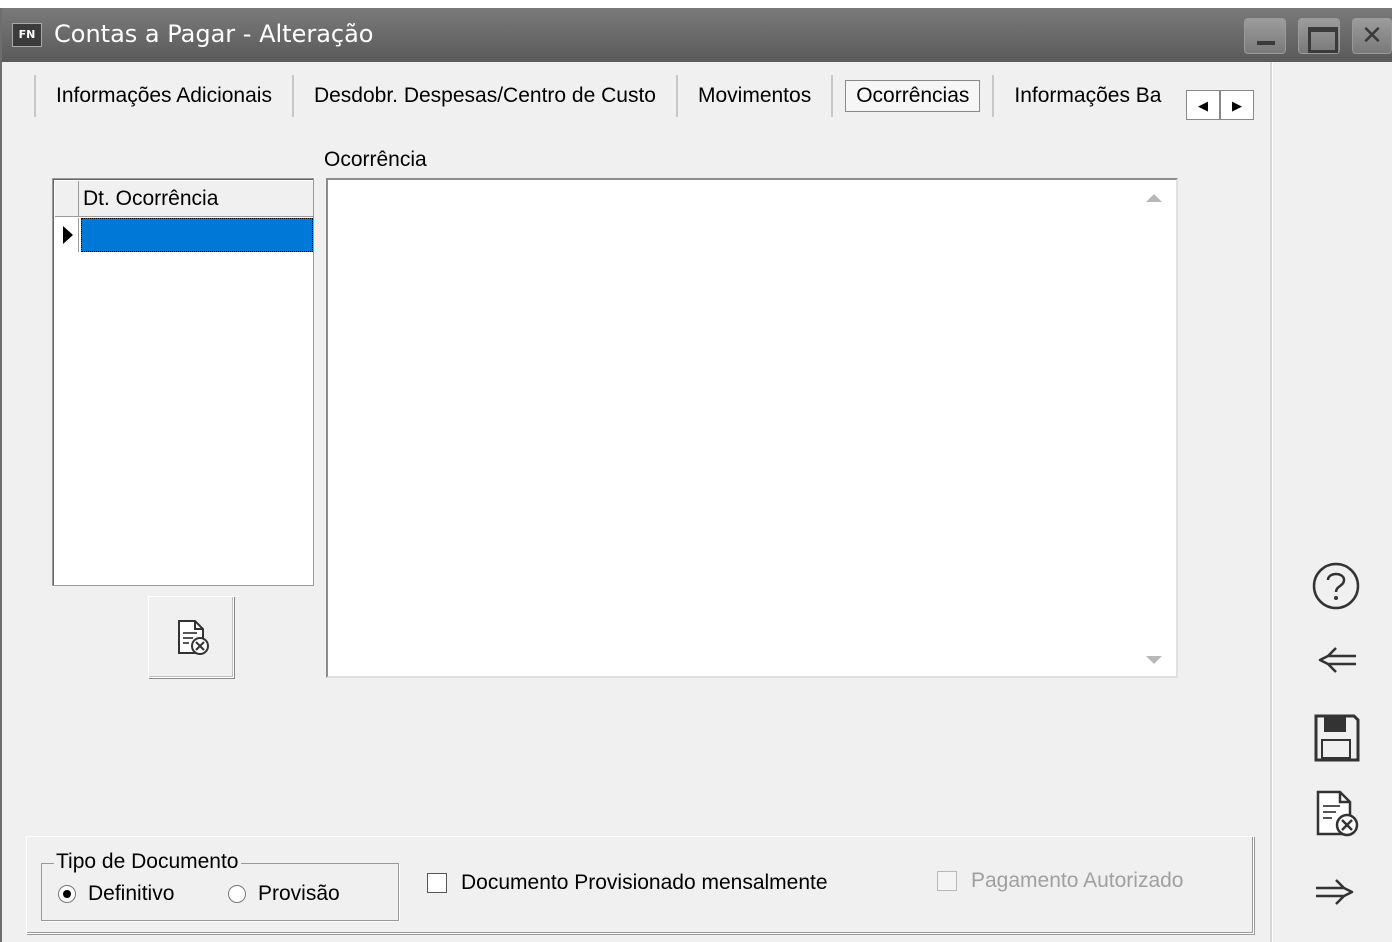  Describe the element at coordinates (1077, 880) in the screenshot. I see `checkbox-label: Pagamento Autorizado` at that location.